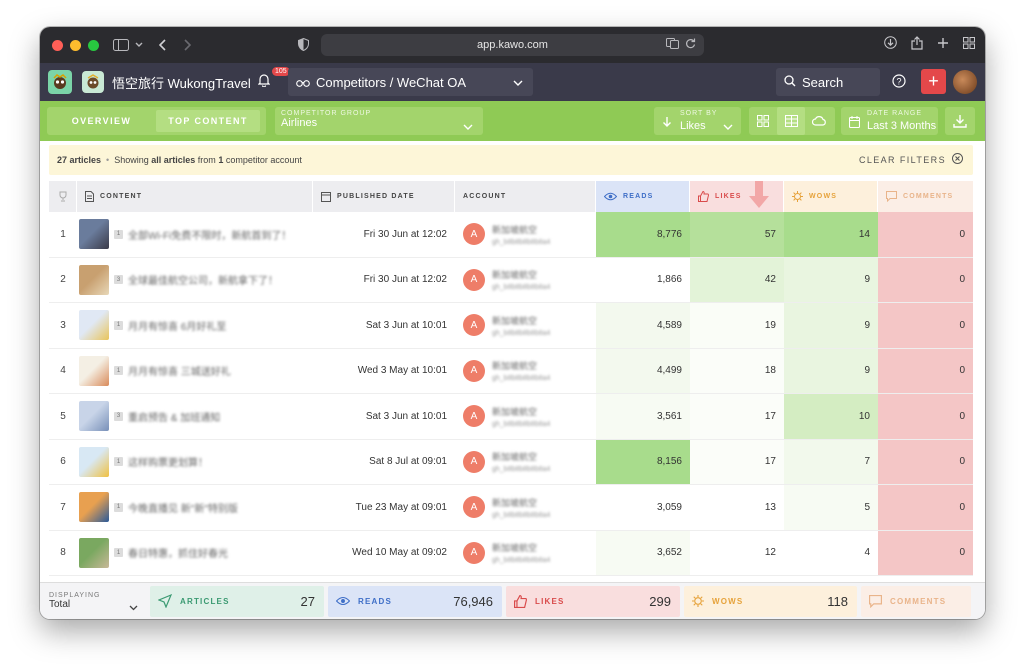 This screenshot has height=671, width=1024. What do you see at coordinates (60, 82) in the screenshot?
I see `kawo-logo` at bounding box center [60, 82].